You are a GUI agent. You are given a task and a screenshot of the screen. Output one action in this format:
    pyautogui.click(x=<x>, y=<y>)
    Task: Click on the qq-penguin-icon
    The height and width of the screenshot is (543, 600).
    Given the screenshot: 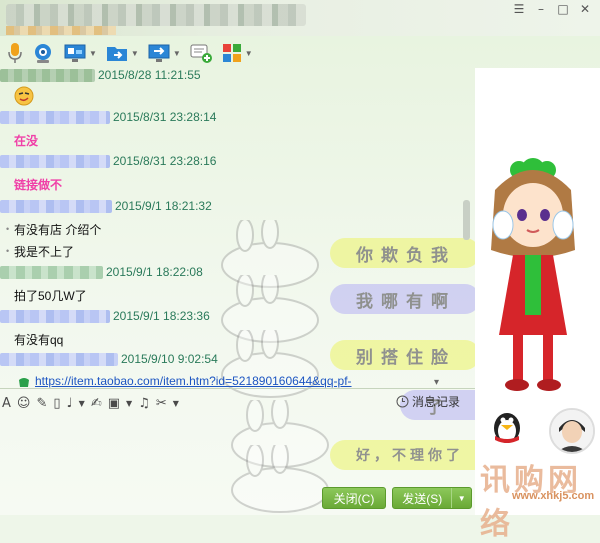 What is the action you would take?
    pyautogui.click(x=507, y=428)
    